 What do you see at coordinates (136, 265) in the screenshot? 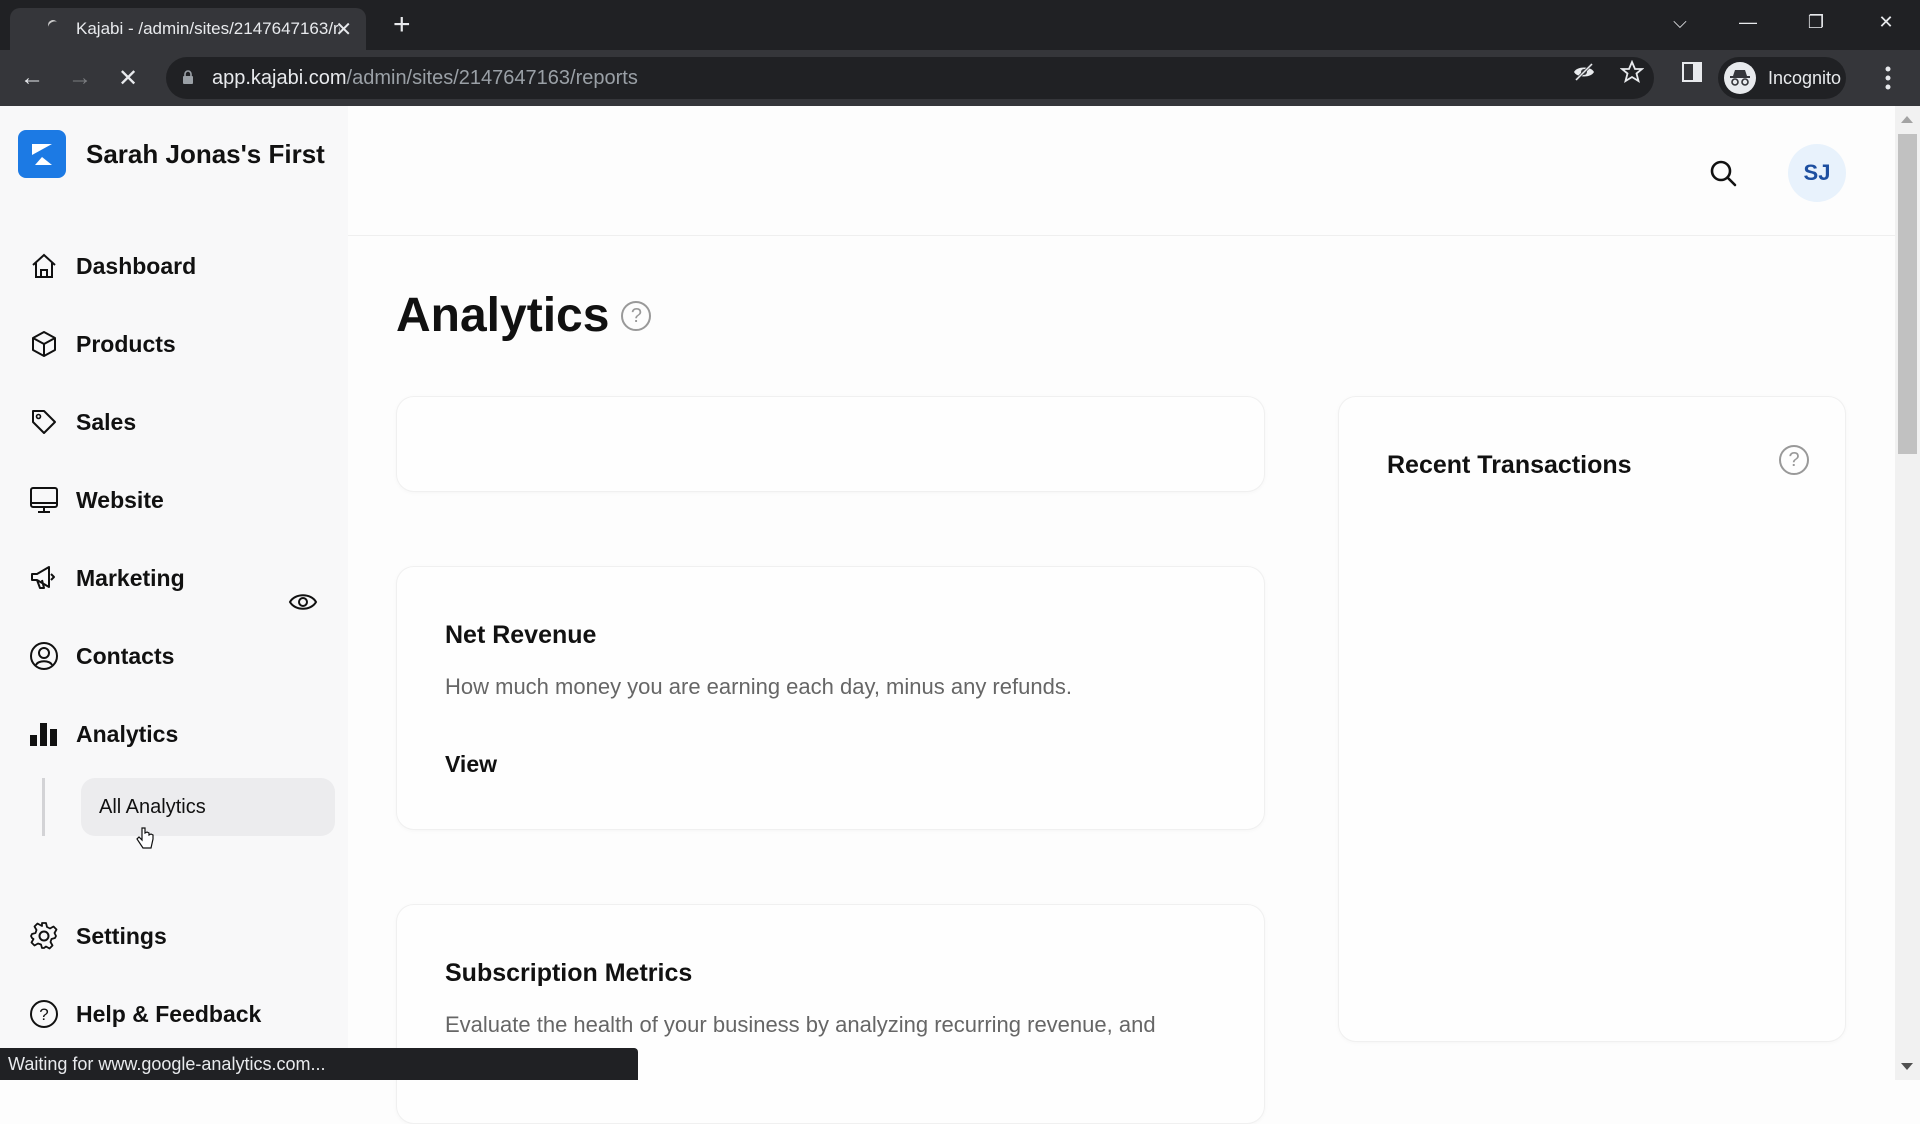
I see `sidebar-item-label: Dashboard` at bounding box center [136, 265].